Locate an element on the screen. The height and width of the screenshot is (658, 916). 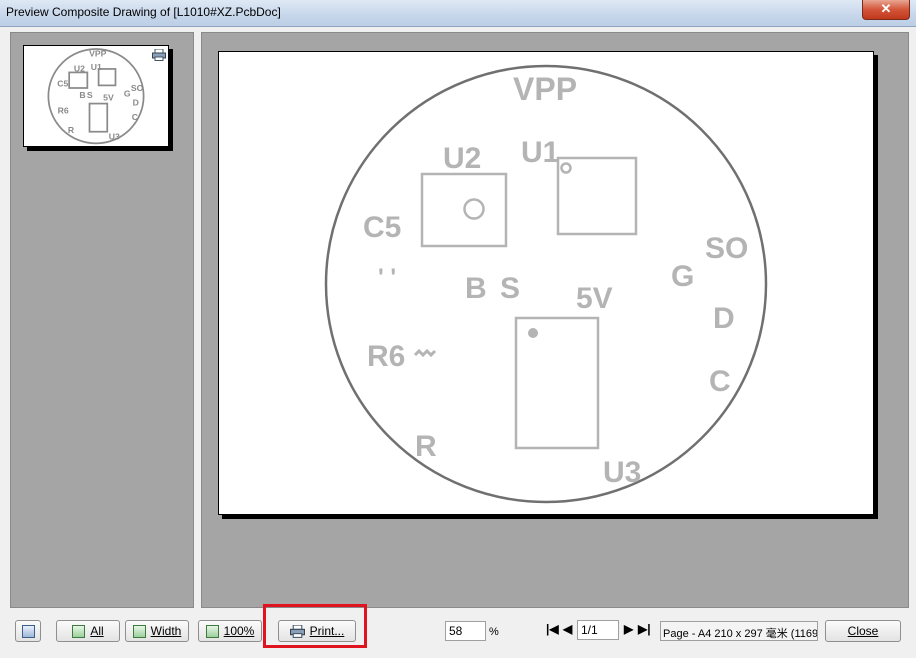
u3-footprint is located at coordinates (557, 383).